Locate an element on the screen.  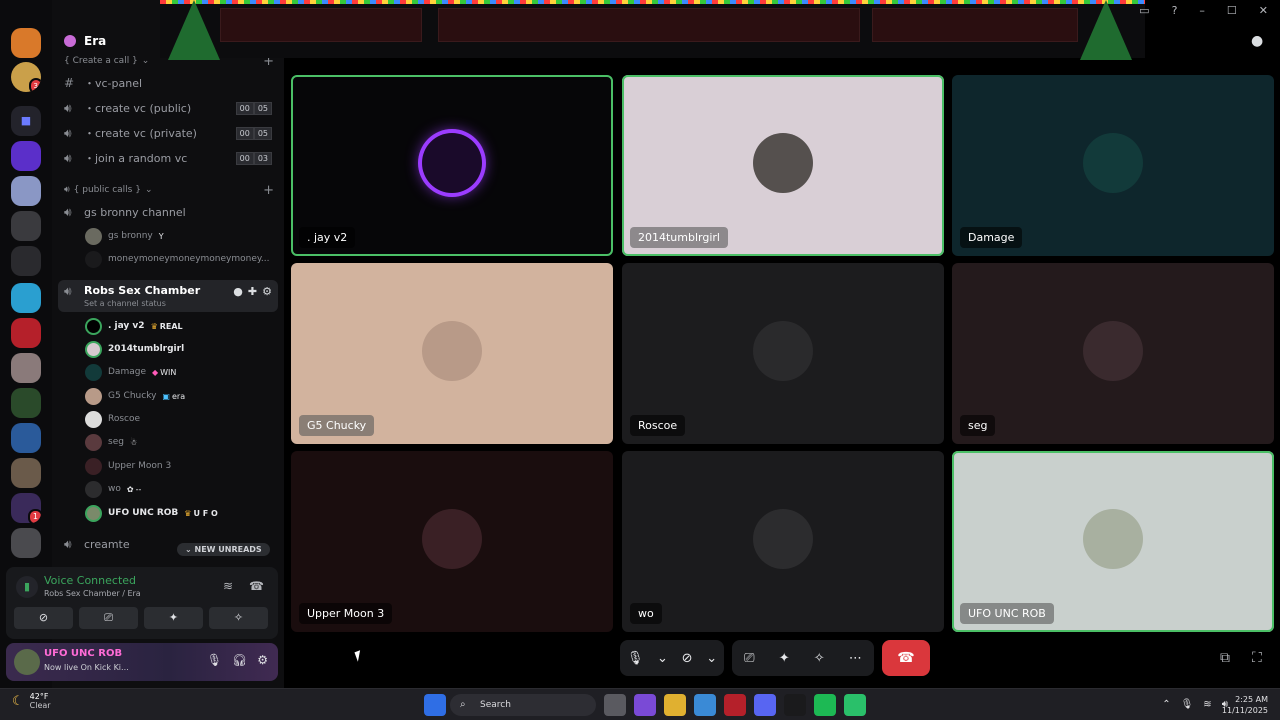
screen-share-icon: ⎚ is located at coordinates (749, 658).